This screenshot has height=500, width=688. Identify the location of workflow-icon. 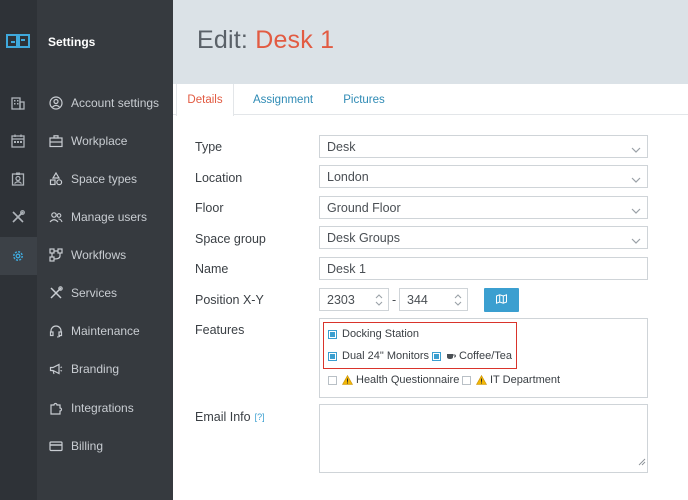
(56, 255).